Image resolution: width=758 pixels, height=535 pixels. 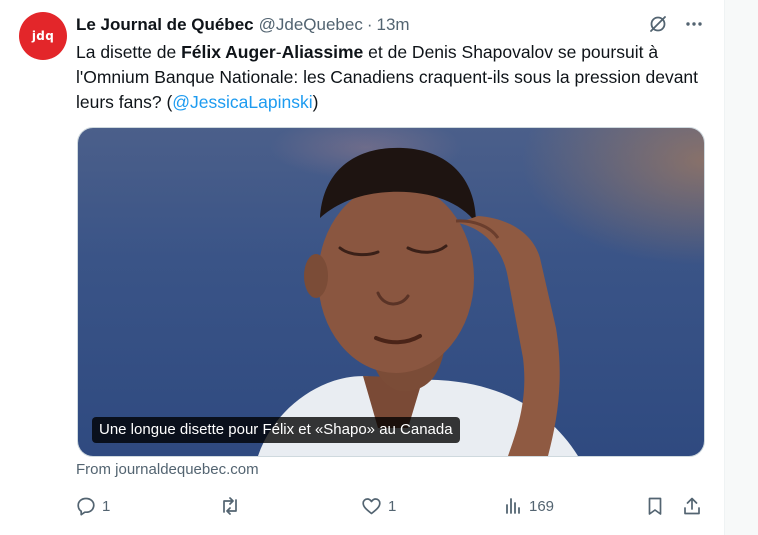 I want to click on avatar-text: jdq, so click(x=43, y=36).